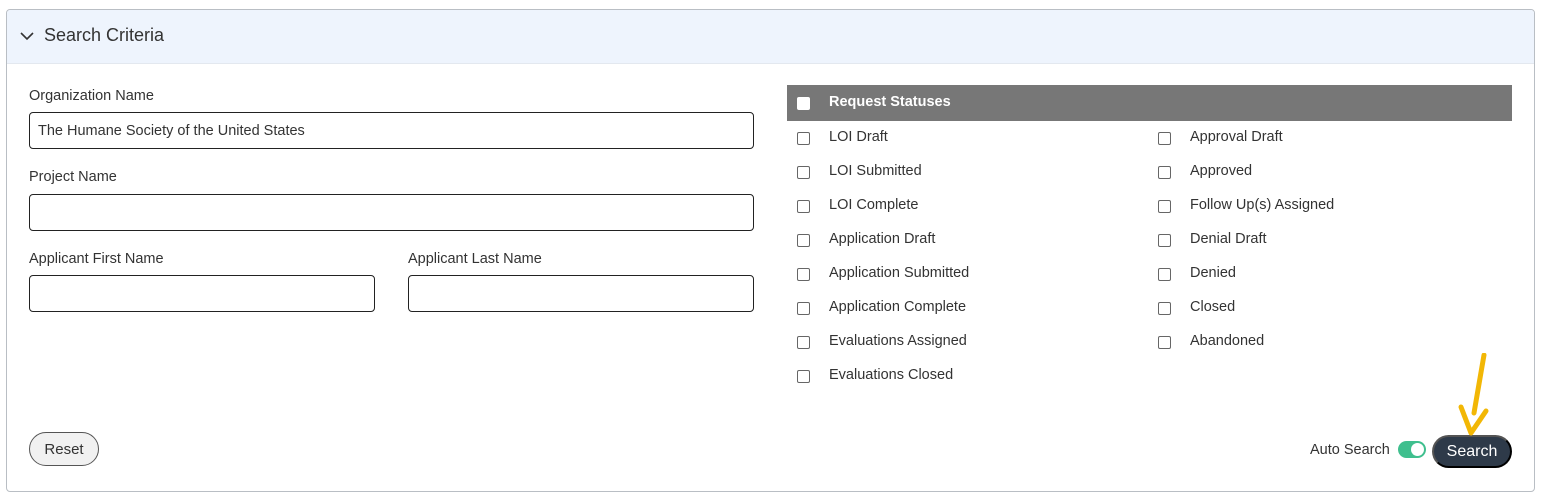 This screenshot has height=498, width=1541. What do you see at coordinates (1149, 103) in the screenshot?
I see `request-statuses-header: Request Statuses` at bounding box center [1149, 103].